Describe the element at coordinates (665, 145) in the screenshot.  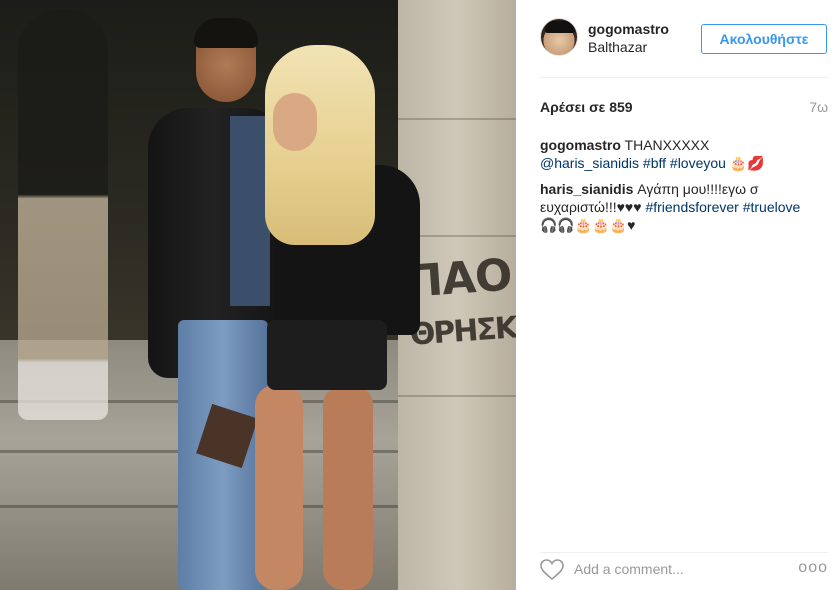
I see `comment-text: THANXXXXX` at that location.